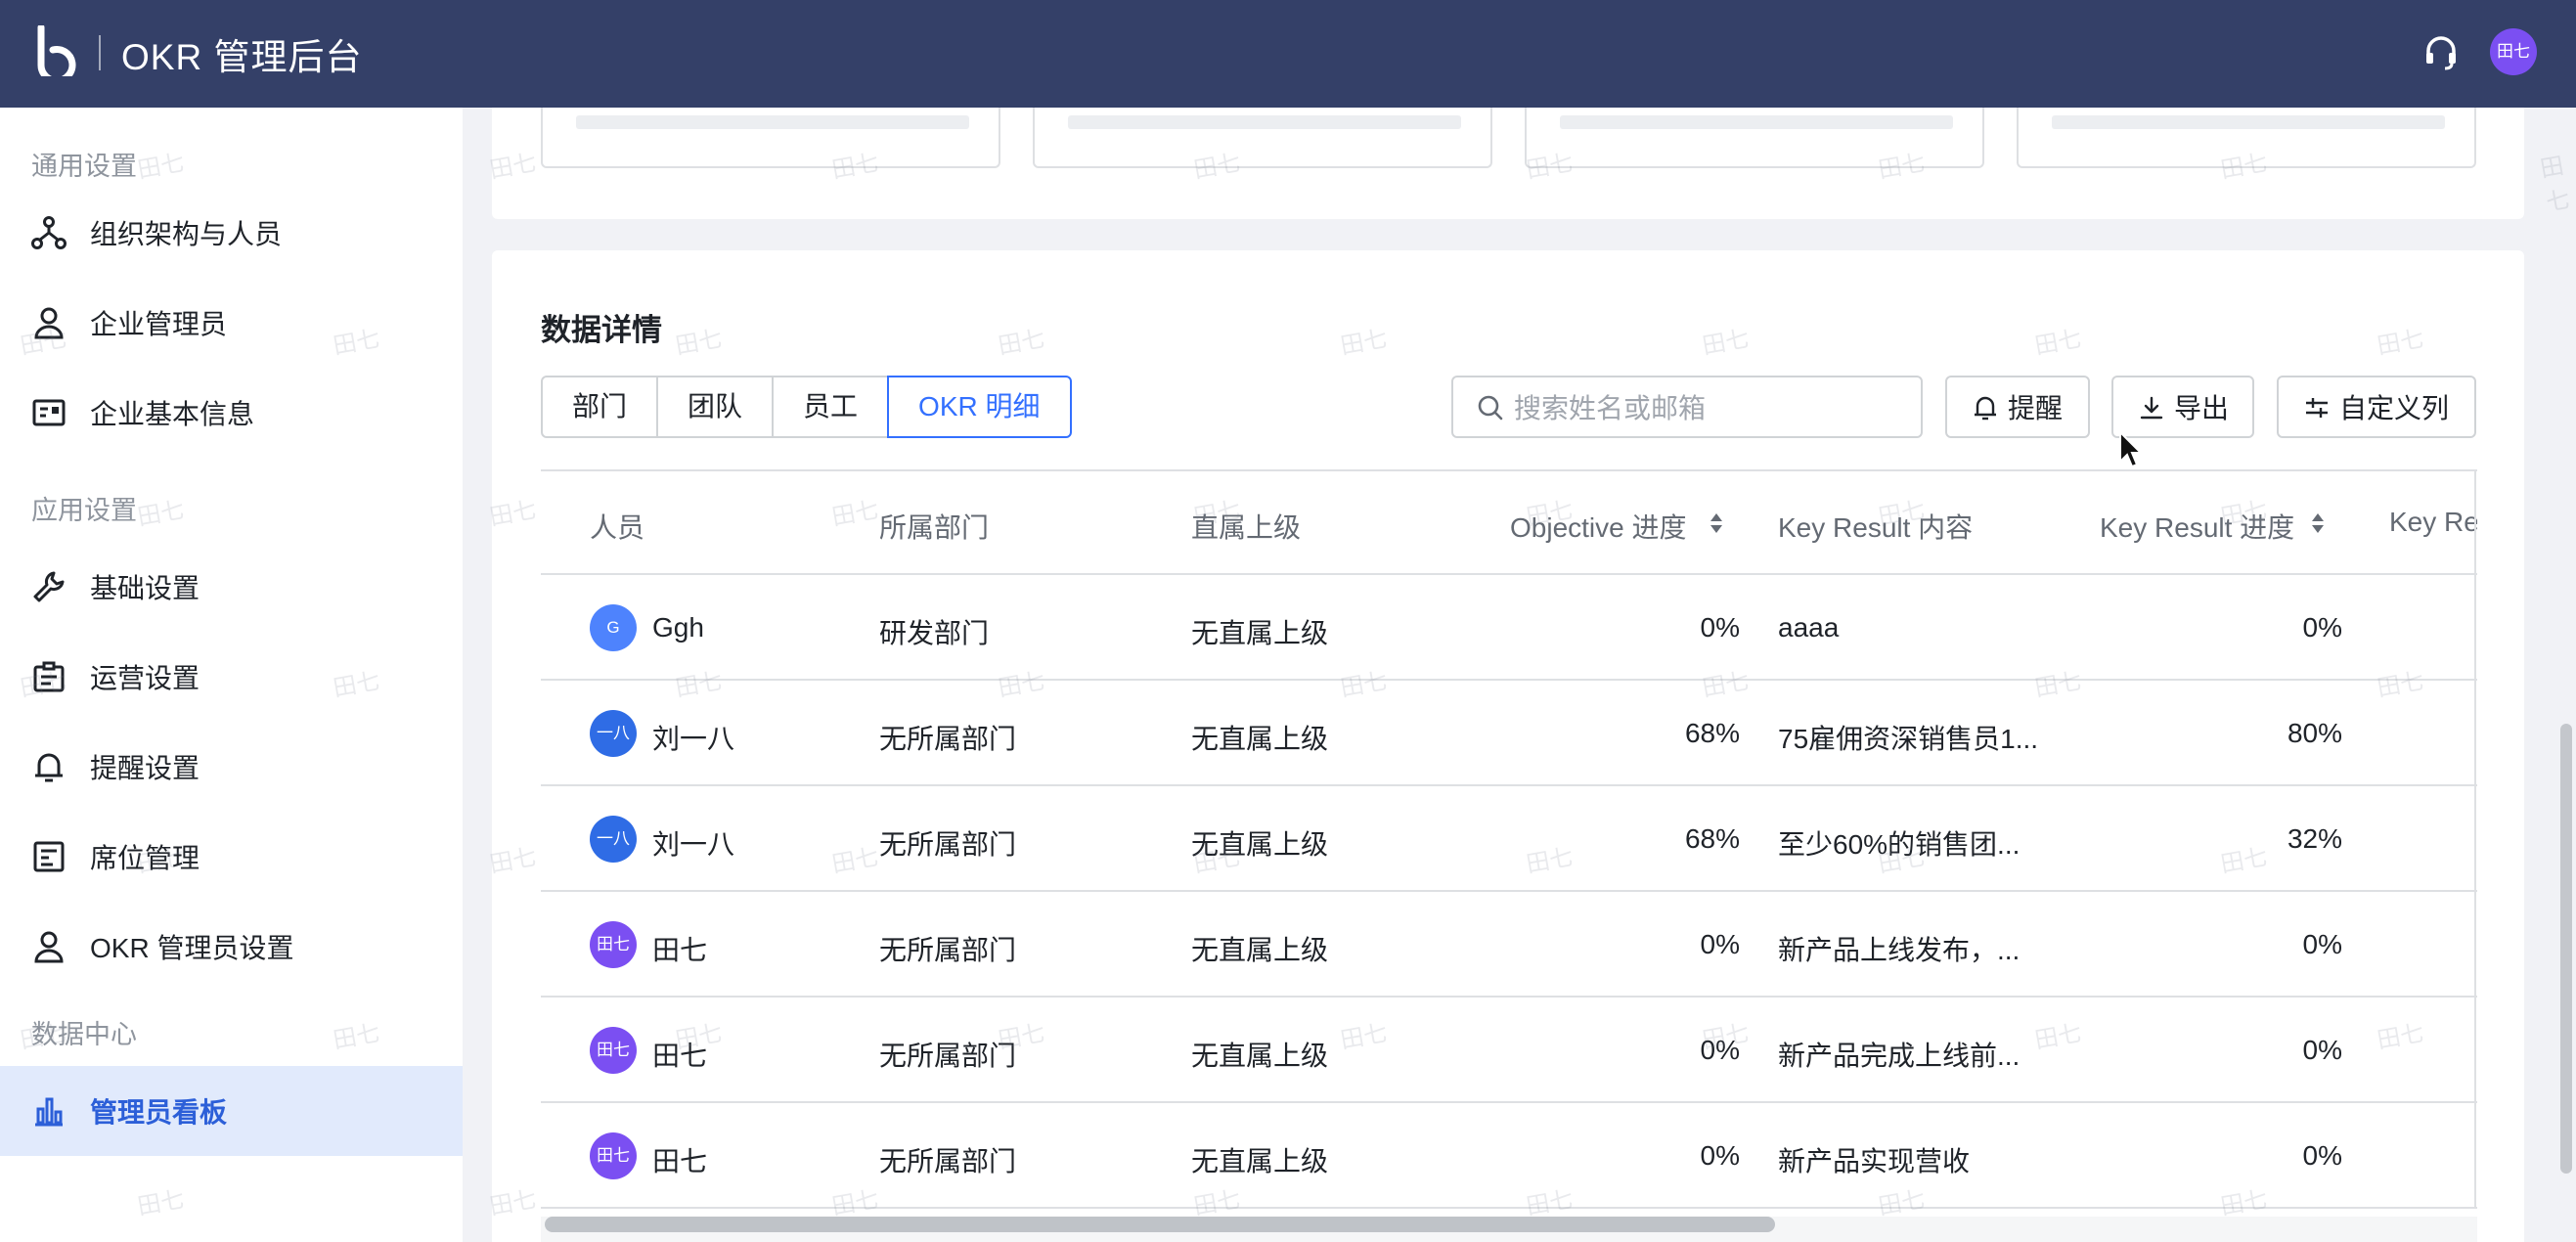 This screenshot has height=1242, width=2576. I want to click on custom-columns-button-label: 自定义列, so click(2394, 408).